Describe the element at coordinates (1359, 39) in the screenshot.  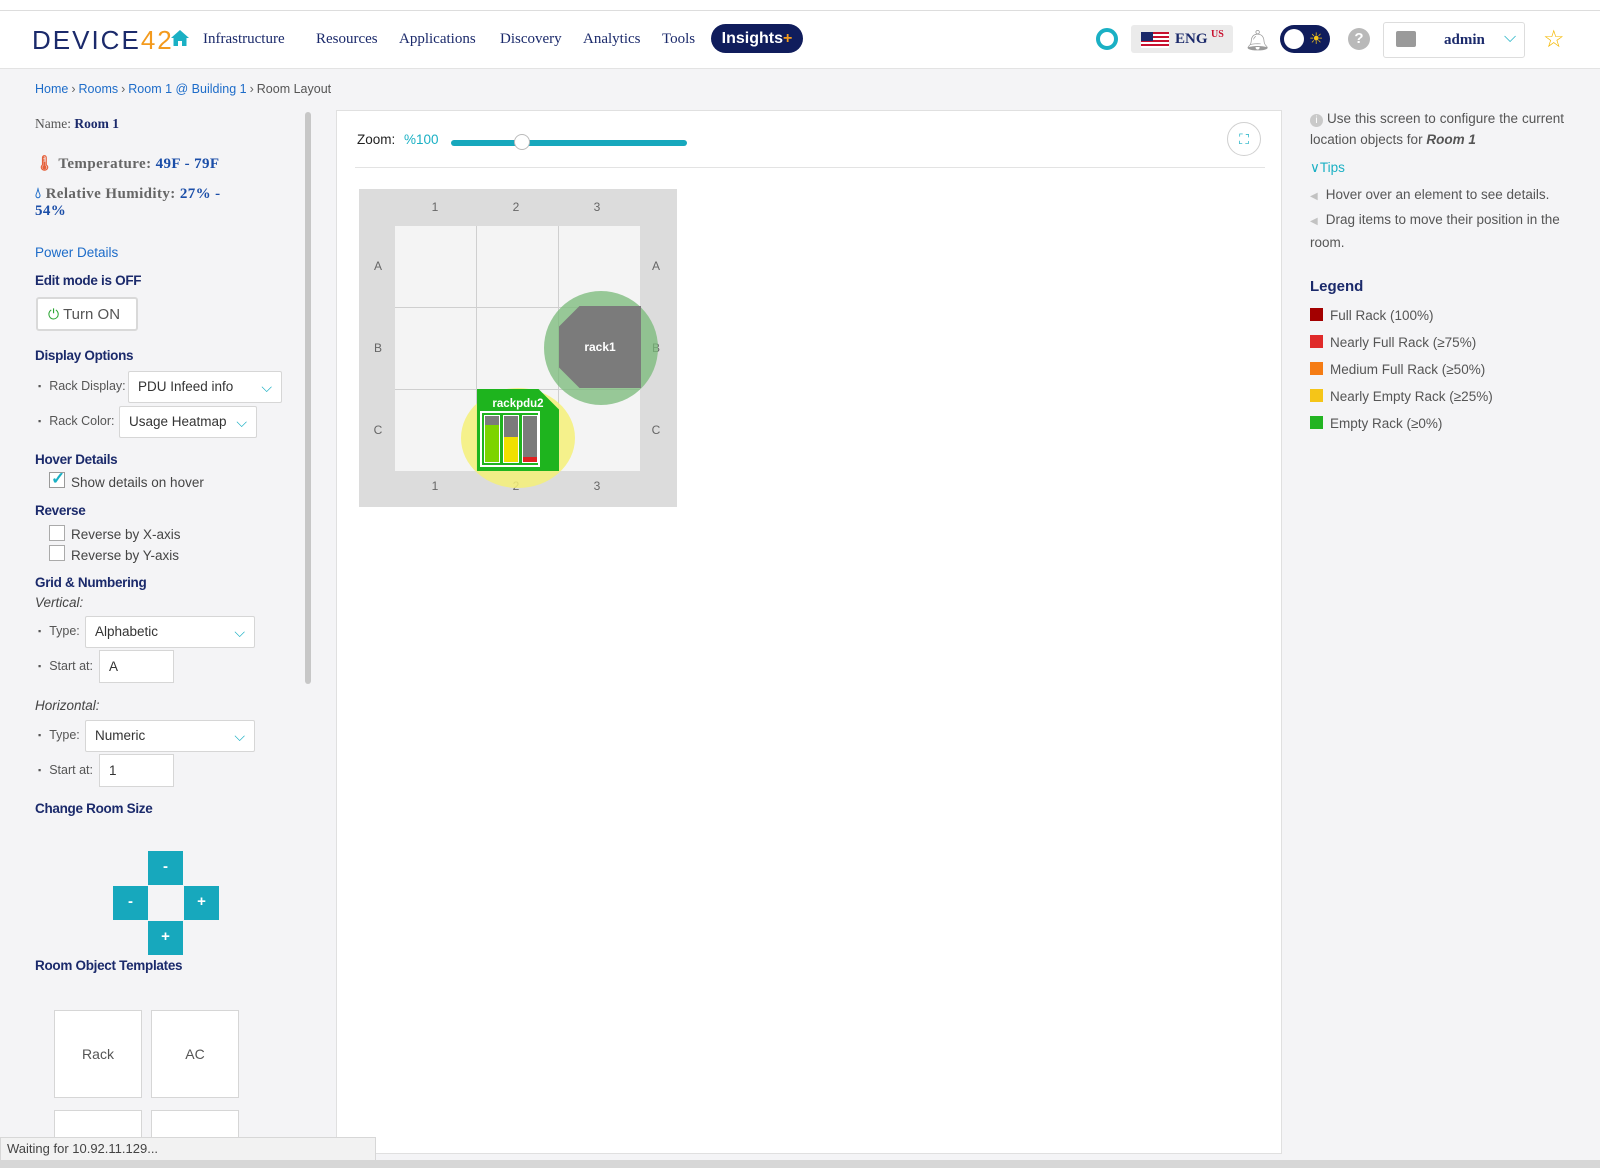
I see `help-icon: ?` at that location.